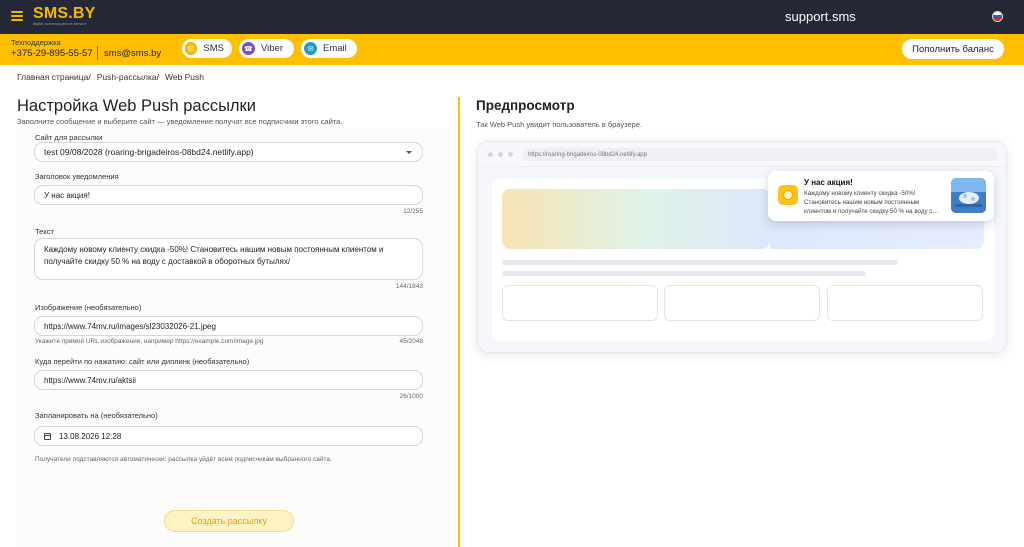  What do you see at coordinates (953, 49) in the screenshot?
I see `topup-balance-button: Пополнить баланс` at bounding box center [953, 49].